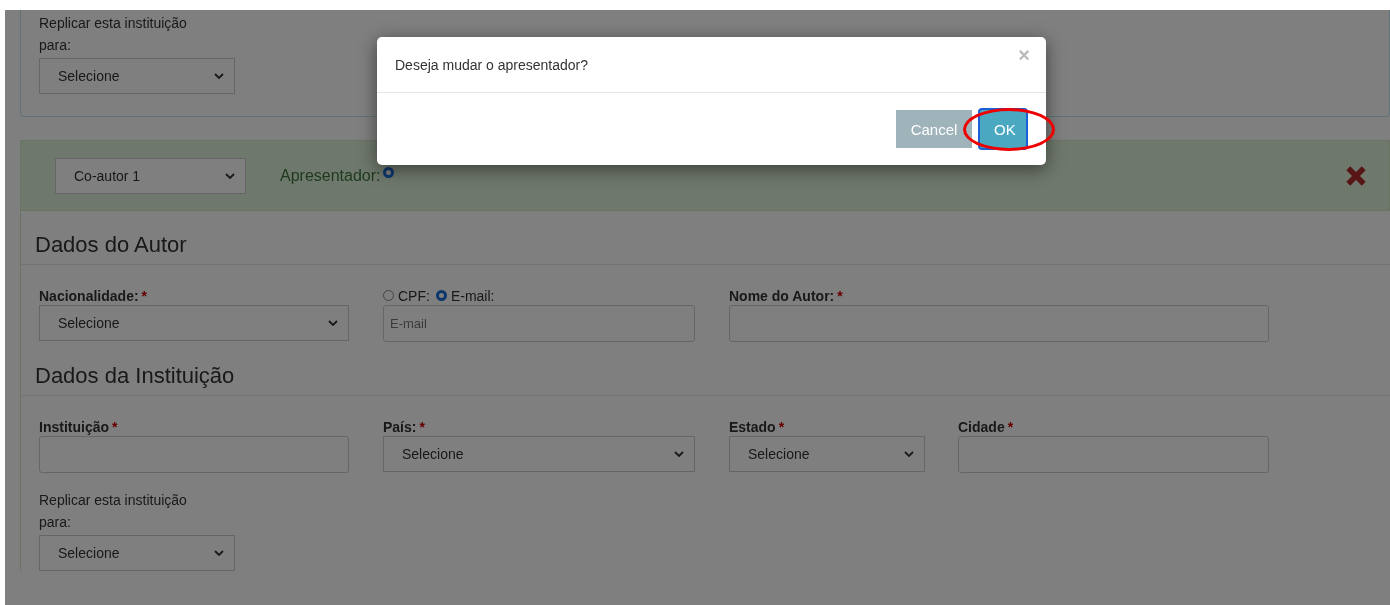 This screenshot has height=605, width=1390. Describe the element at coordinates (752, 426) in the screenshot. I see `field-label: Estado` at that location.